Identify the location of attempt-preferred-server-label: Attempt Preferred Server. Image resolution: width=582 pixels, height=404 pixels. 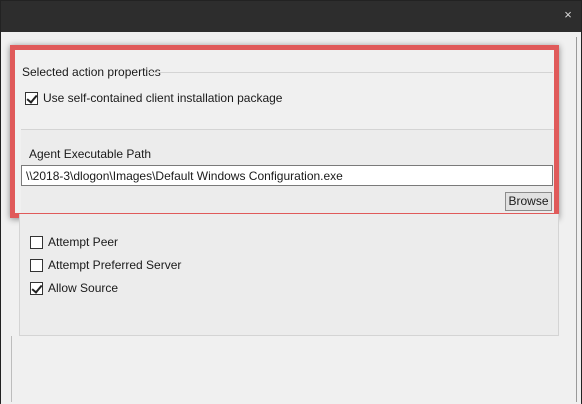
(115, 265).